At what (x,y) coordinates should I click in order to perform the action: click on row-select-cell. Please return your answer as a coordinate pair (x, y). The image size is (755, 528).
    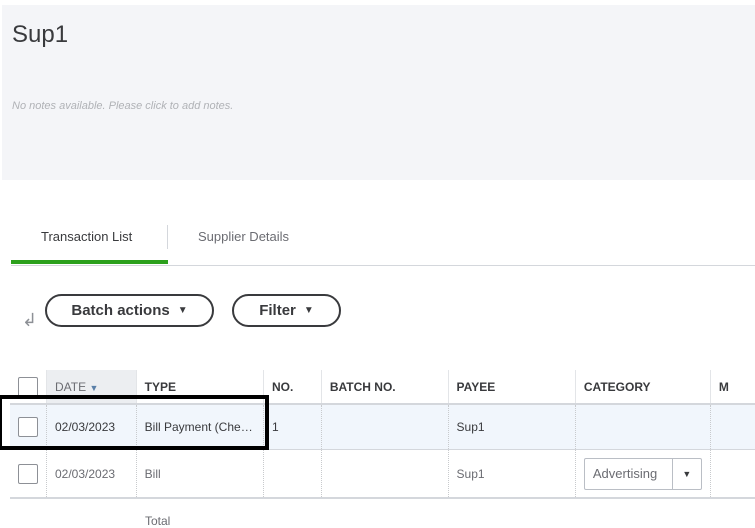
    Looking at the image, I should click on (28, 474).